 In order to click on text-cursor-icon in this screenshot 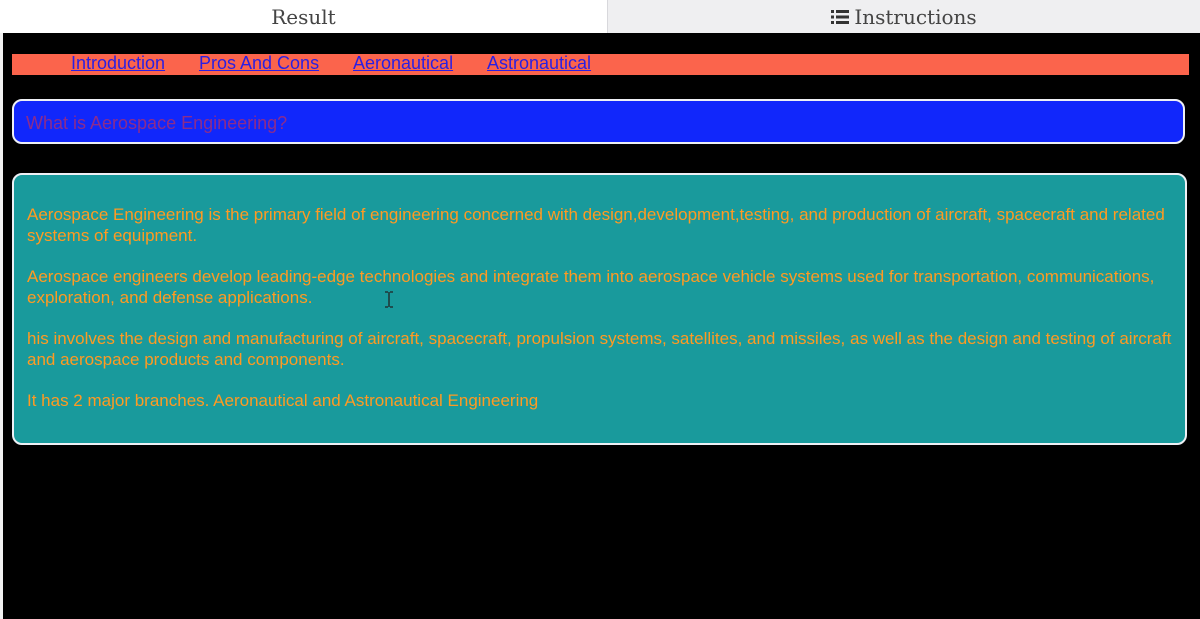, I will do `click(389, 299)`.